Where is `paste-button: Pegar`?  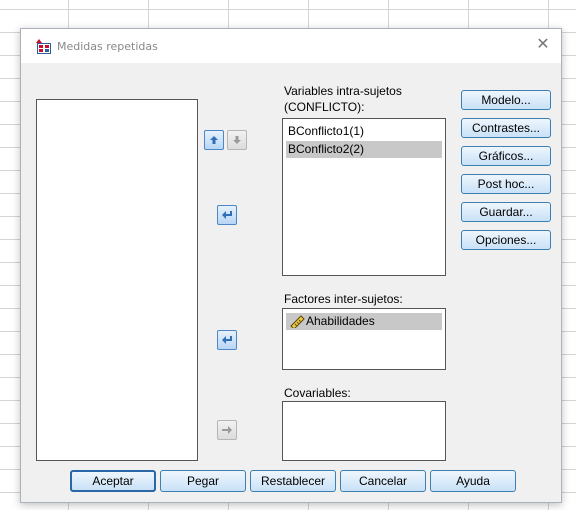
paste-button: Pegar is located at coordinates (203, 481).